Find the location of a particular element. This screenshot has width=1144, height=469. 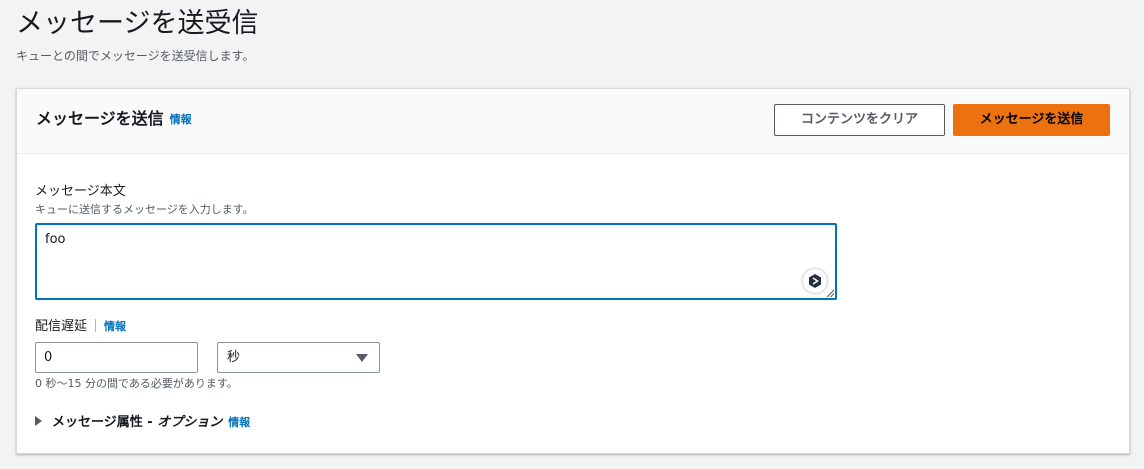

delivery-delay-info-link: 情報 is located at coordinates (115, 326).